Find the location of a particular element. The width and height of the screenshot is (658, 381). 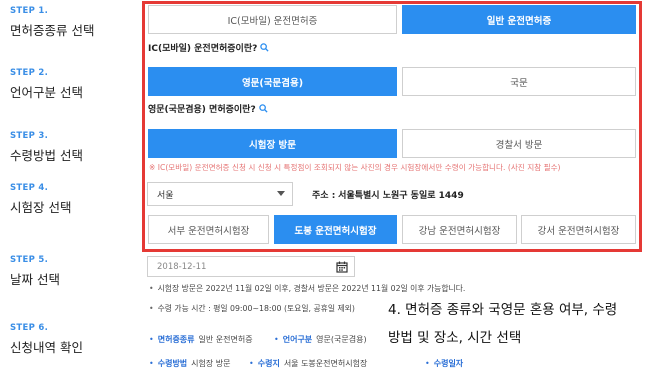

center-option-seobu: 서부 운전면허시험장 is located at coordinates (208, 229).